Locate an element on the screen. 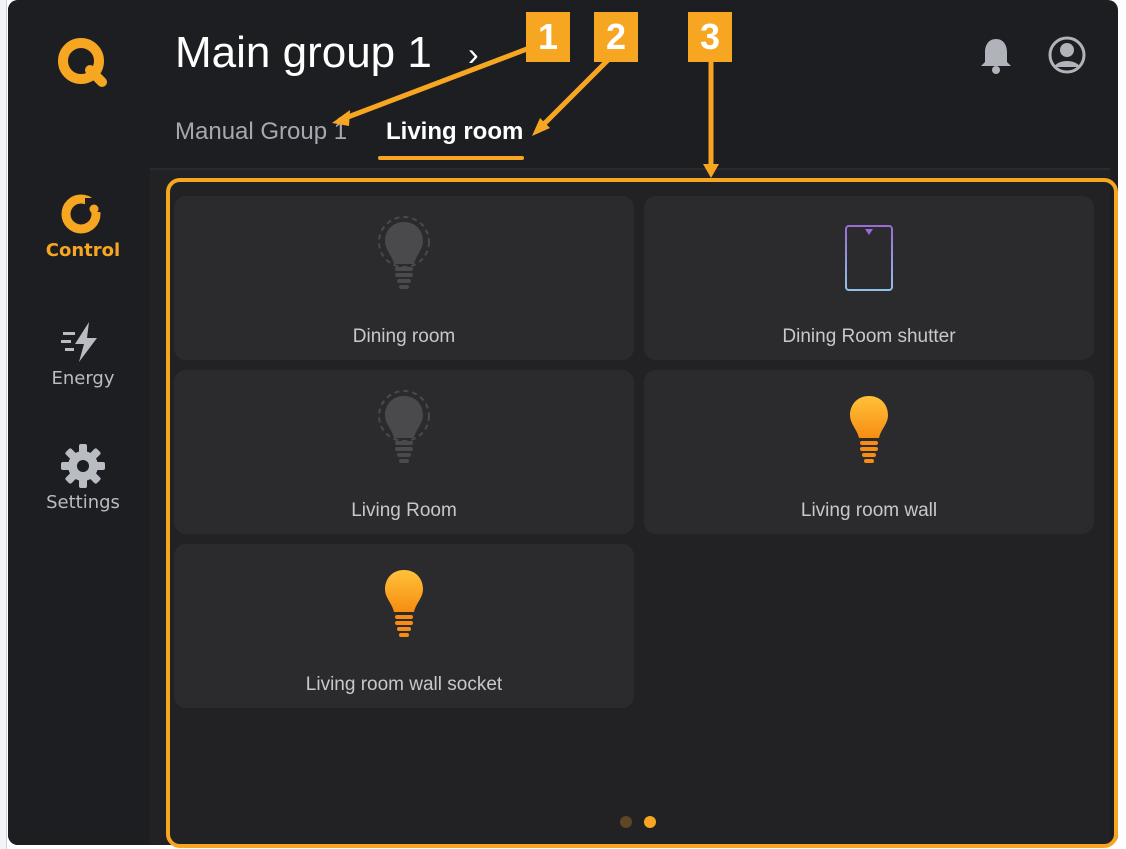 This screenshot has height=849, width=1126. active-tab-indicator is located at coordinates (451, 158).